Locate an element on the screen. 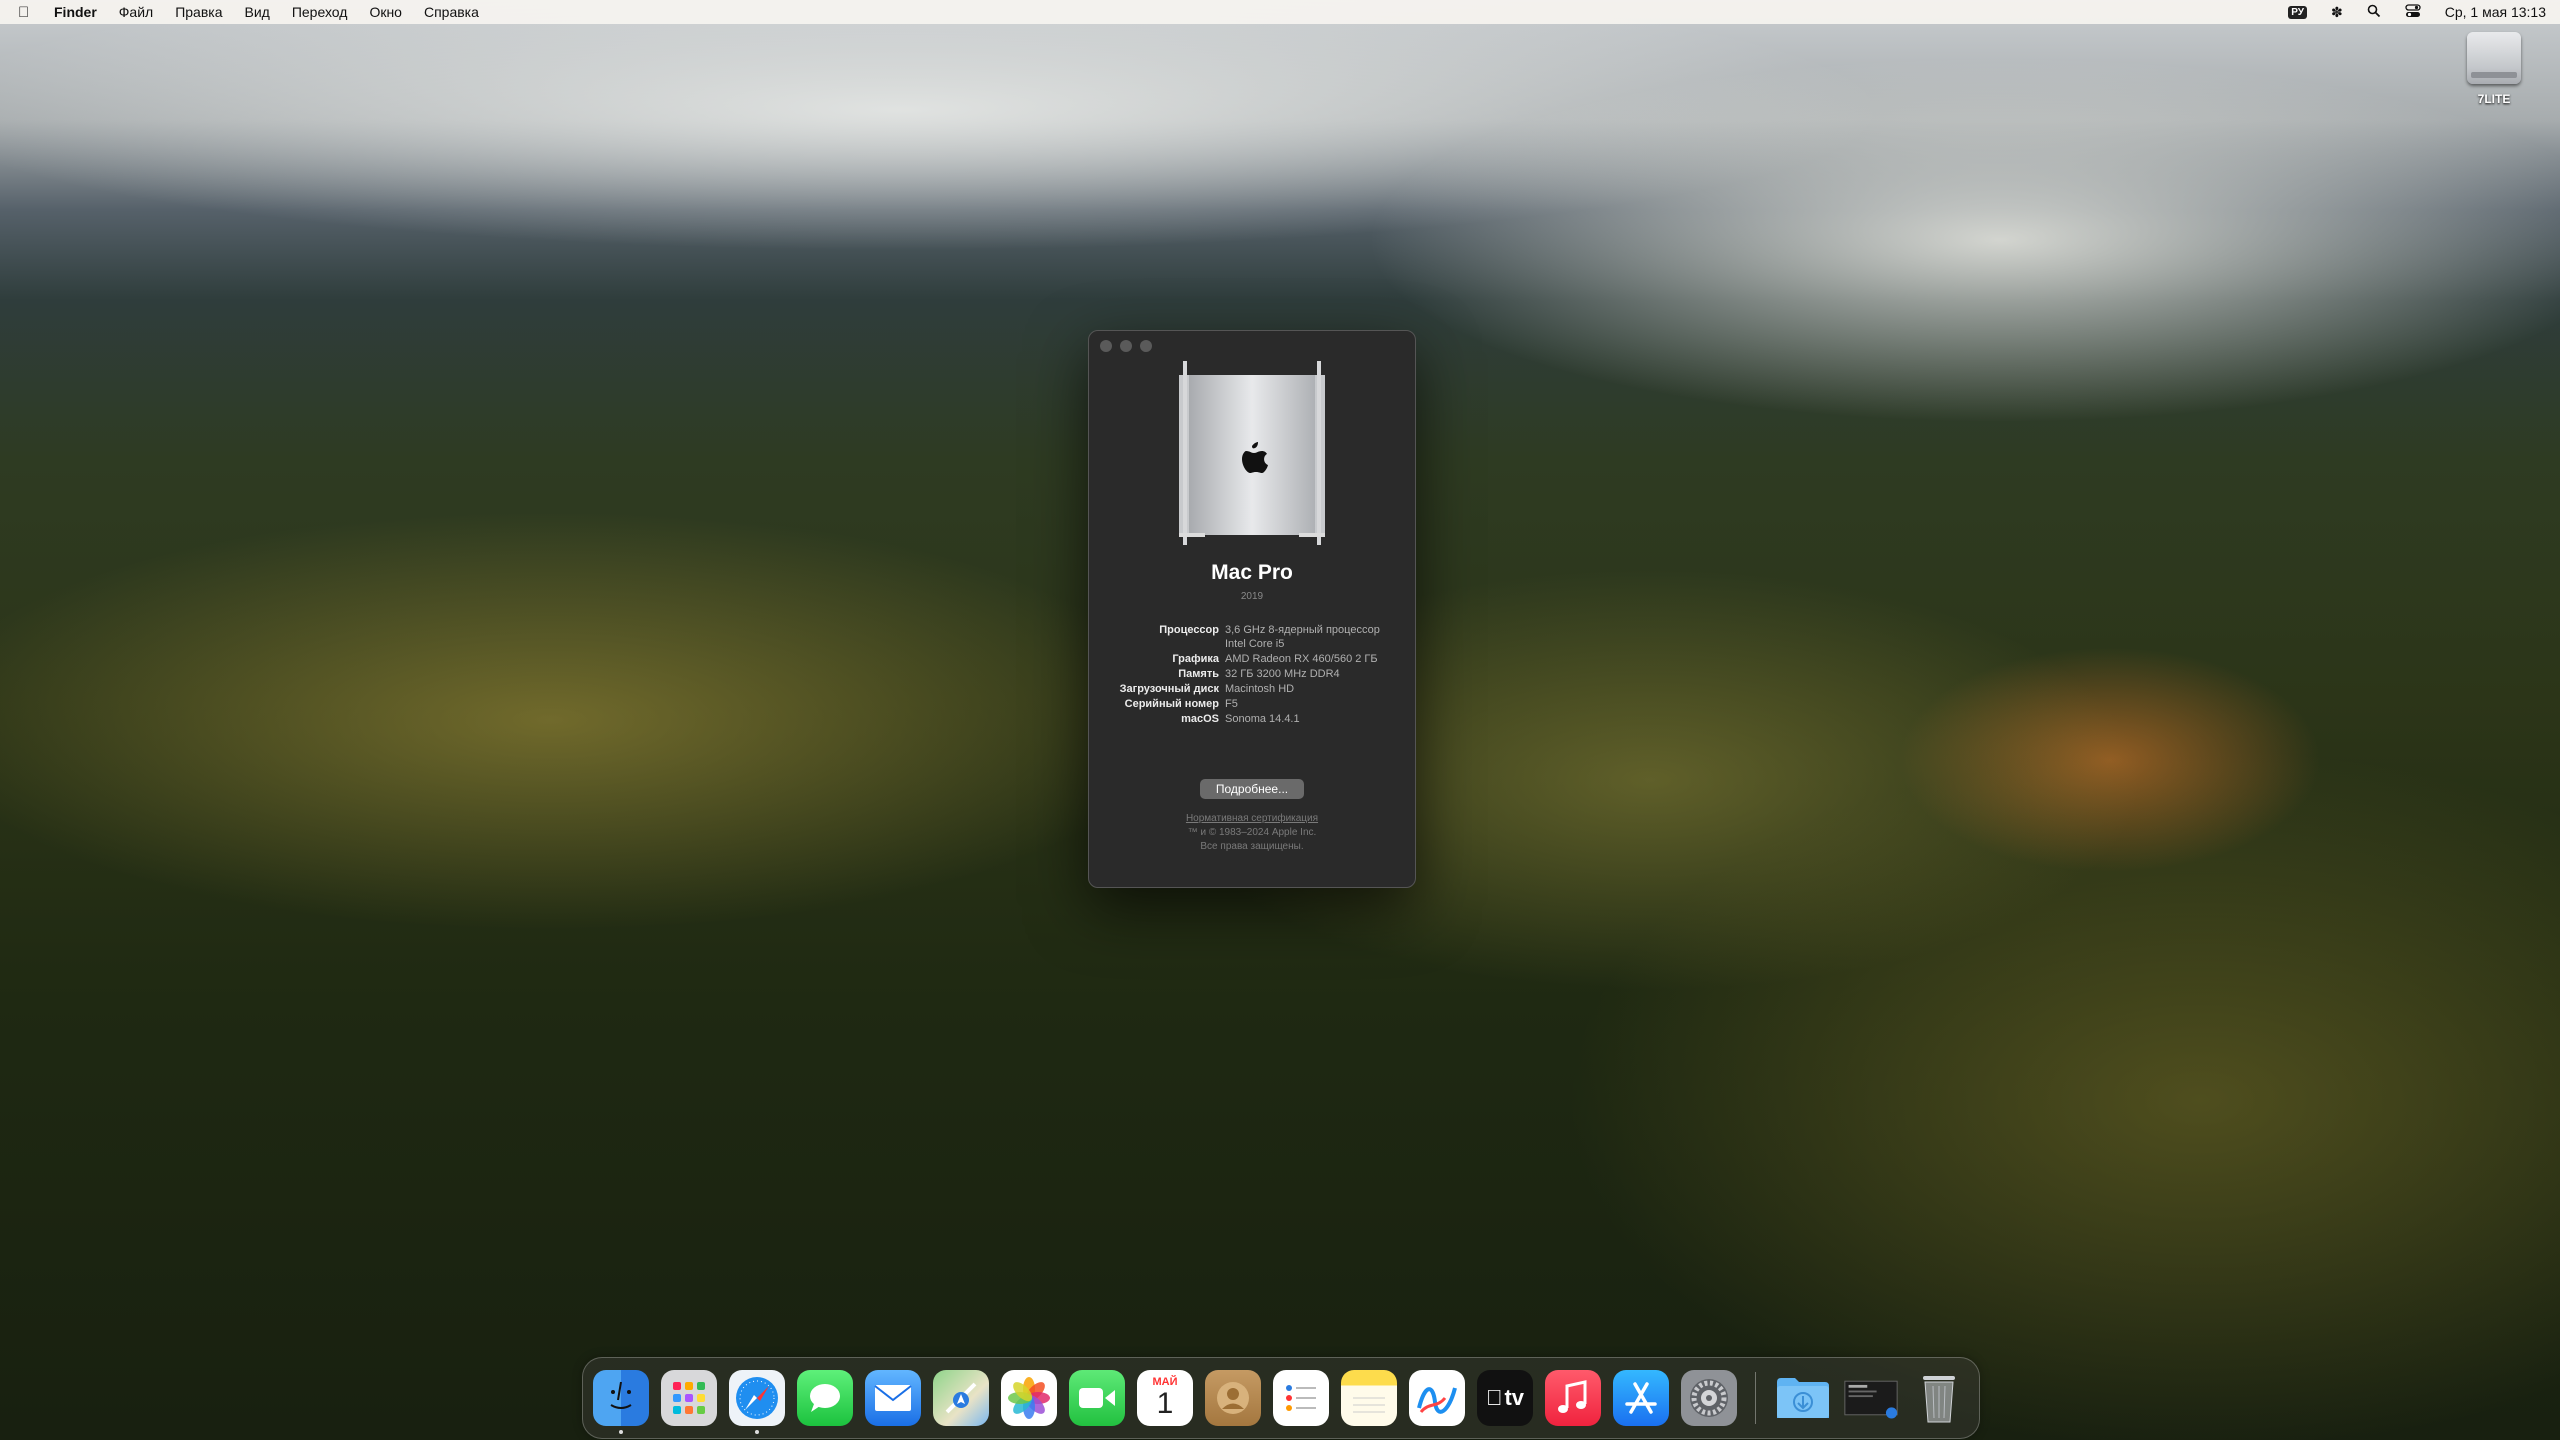 This screenshot has height=1440, width=2560. calendar-icon: МАЙ 1 is located at coordinates (1165, 1398).